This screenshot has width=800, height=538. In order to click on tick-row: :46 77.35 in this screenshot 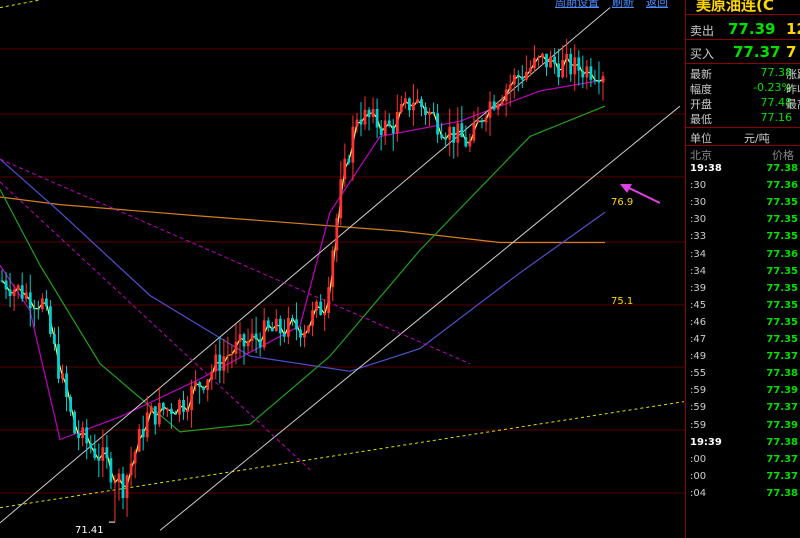, I will do `click(743, 325)`.